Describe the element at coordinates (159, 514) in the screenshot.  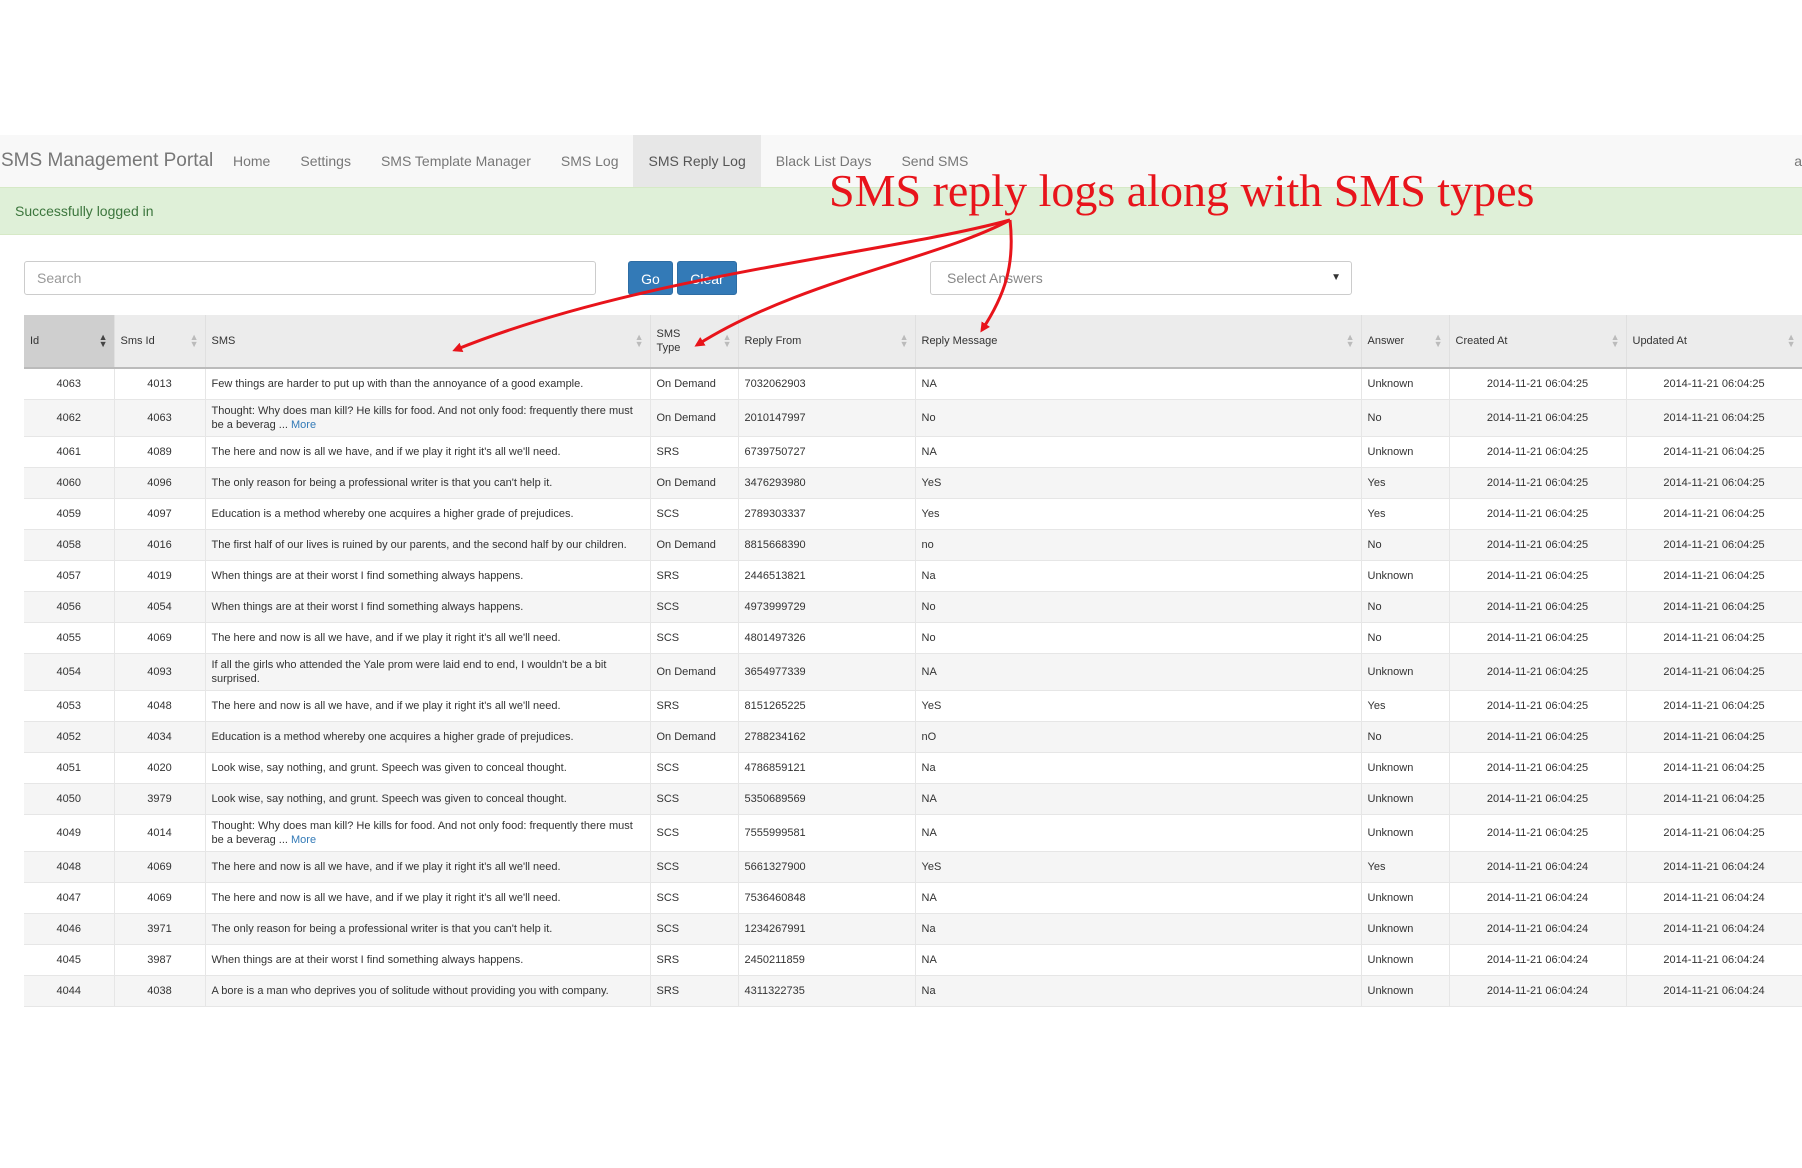
I see `cell-sms-id-text: 4097` at that location.